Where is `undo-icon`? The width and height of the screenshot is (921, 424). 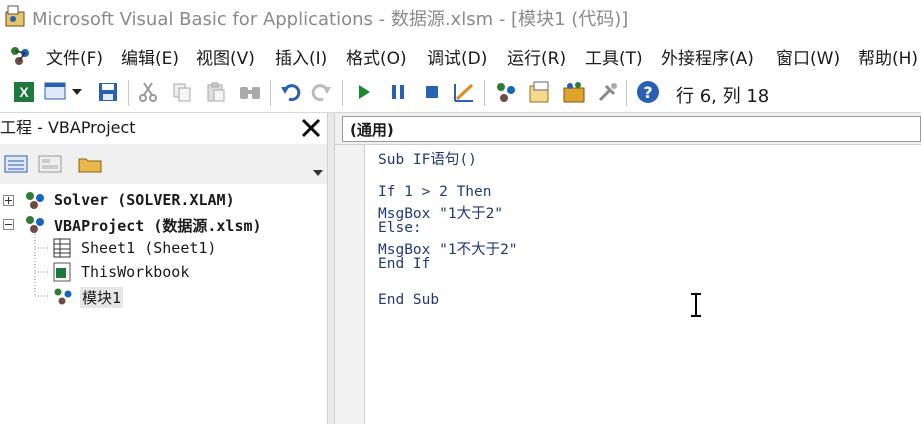 undo-icon is located at coordinates (290, 92).